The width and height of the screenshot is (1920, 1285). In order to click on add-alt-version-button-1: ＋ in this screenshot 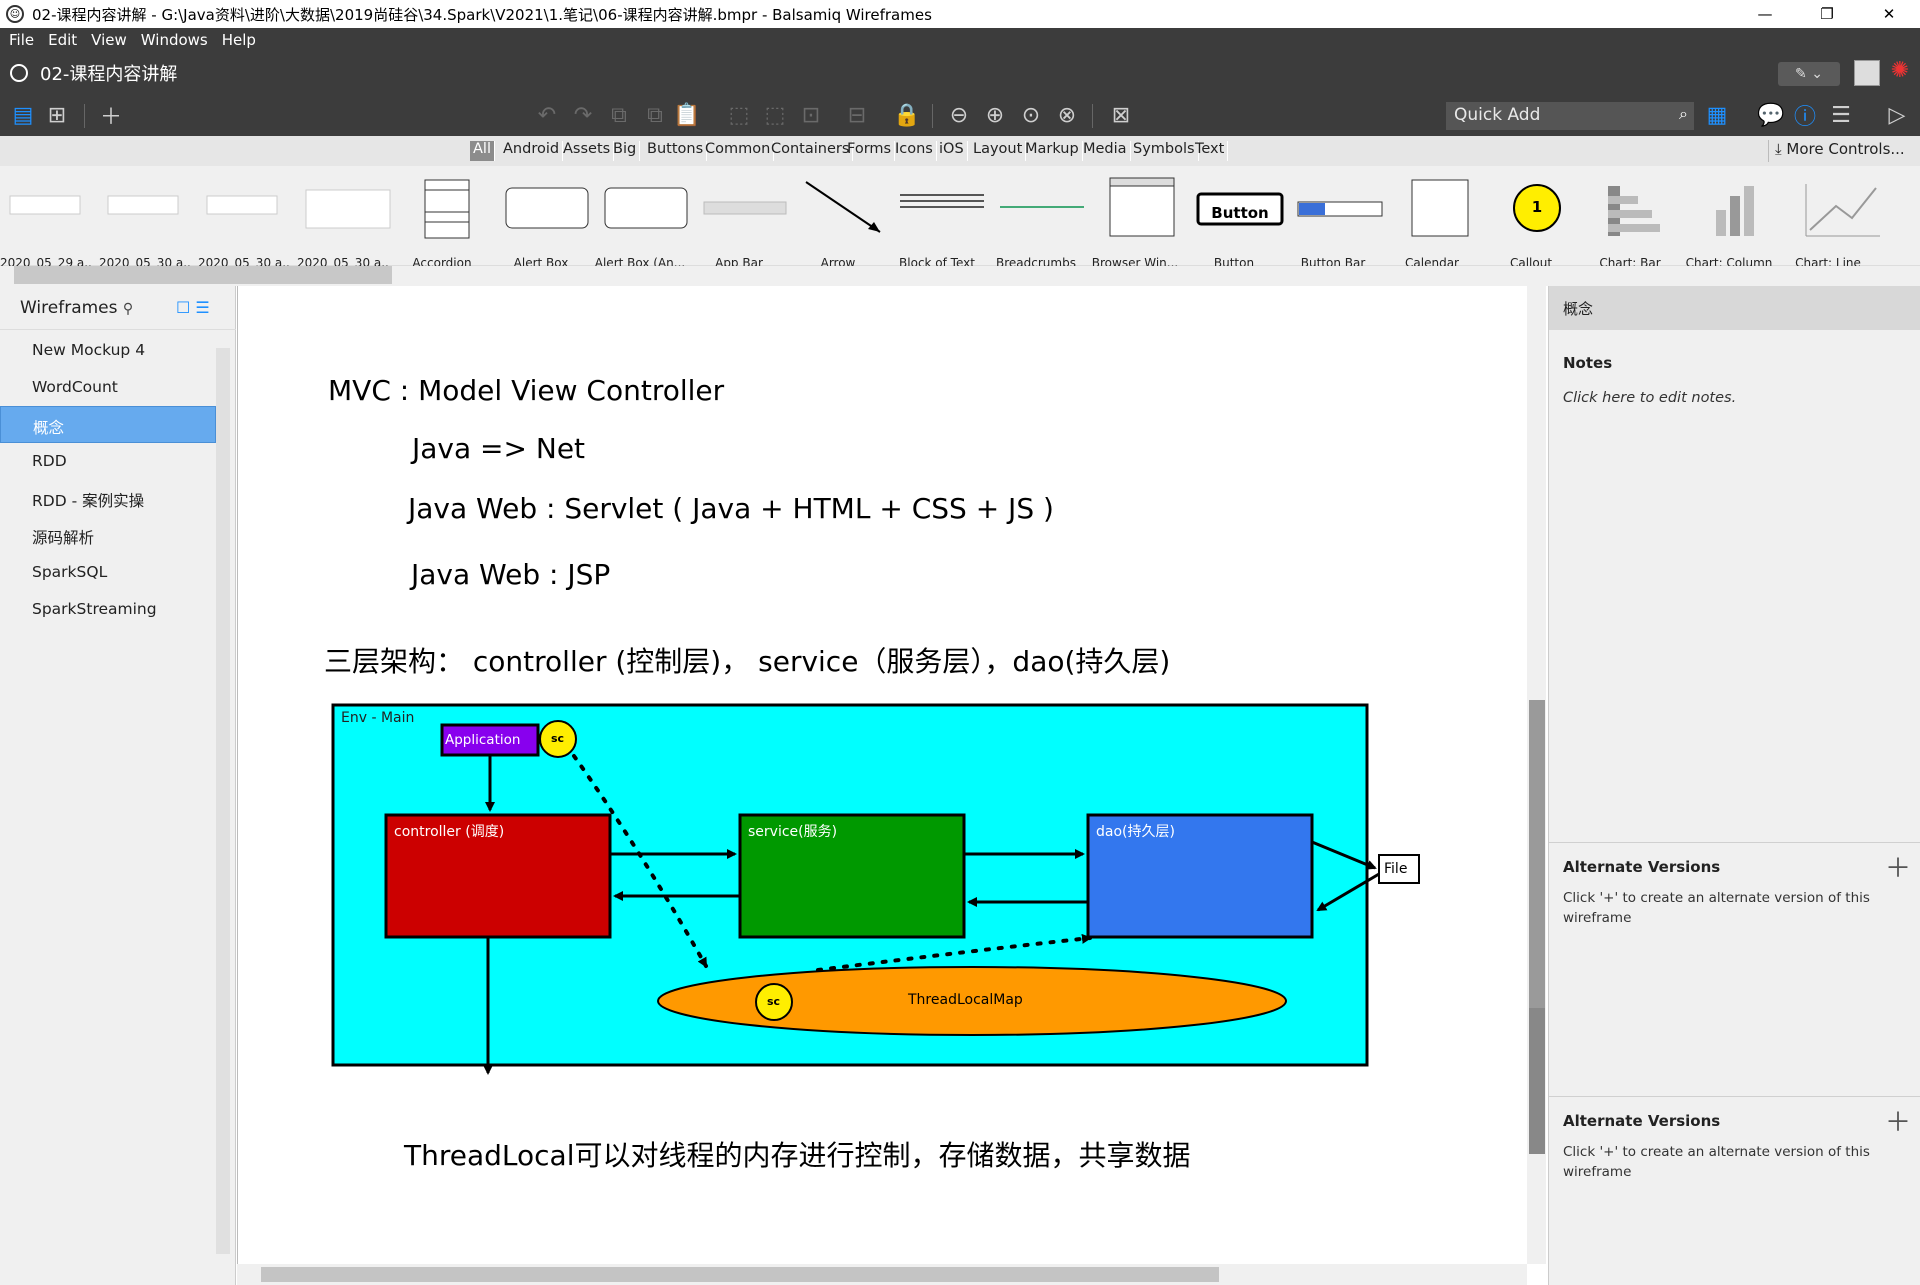, I will do `click(1898, 866)`.